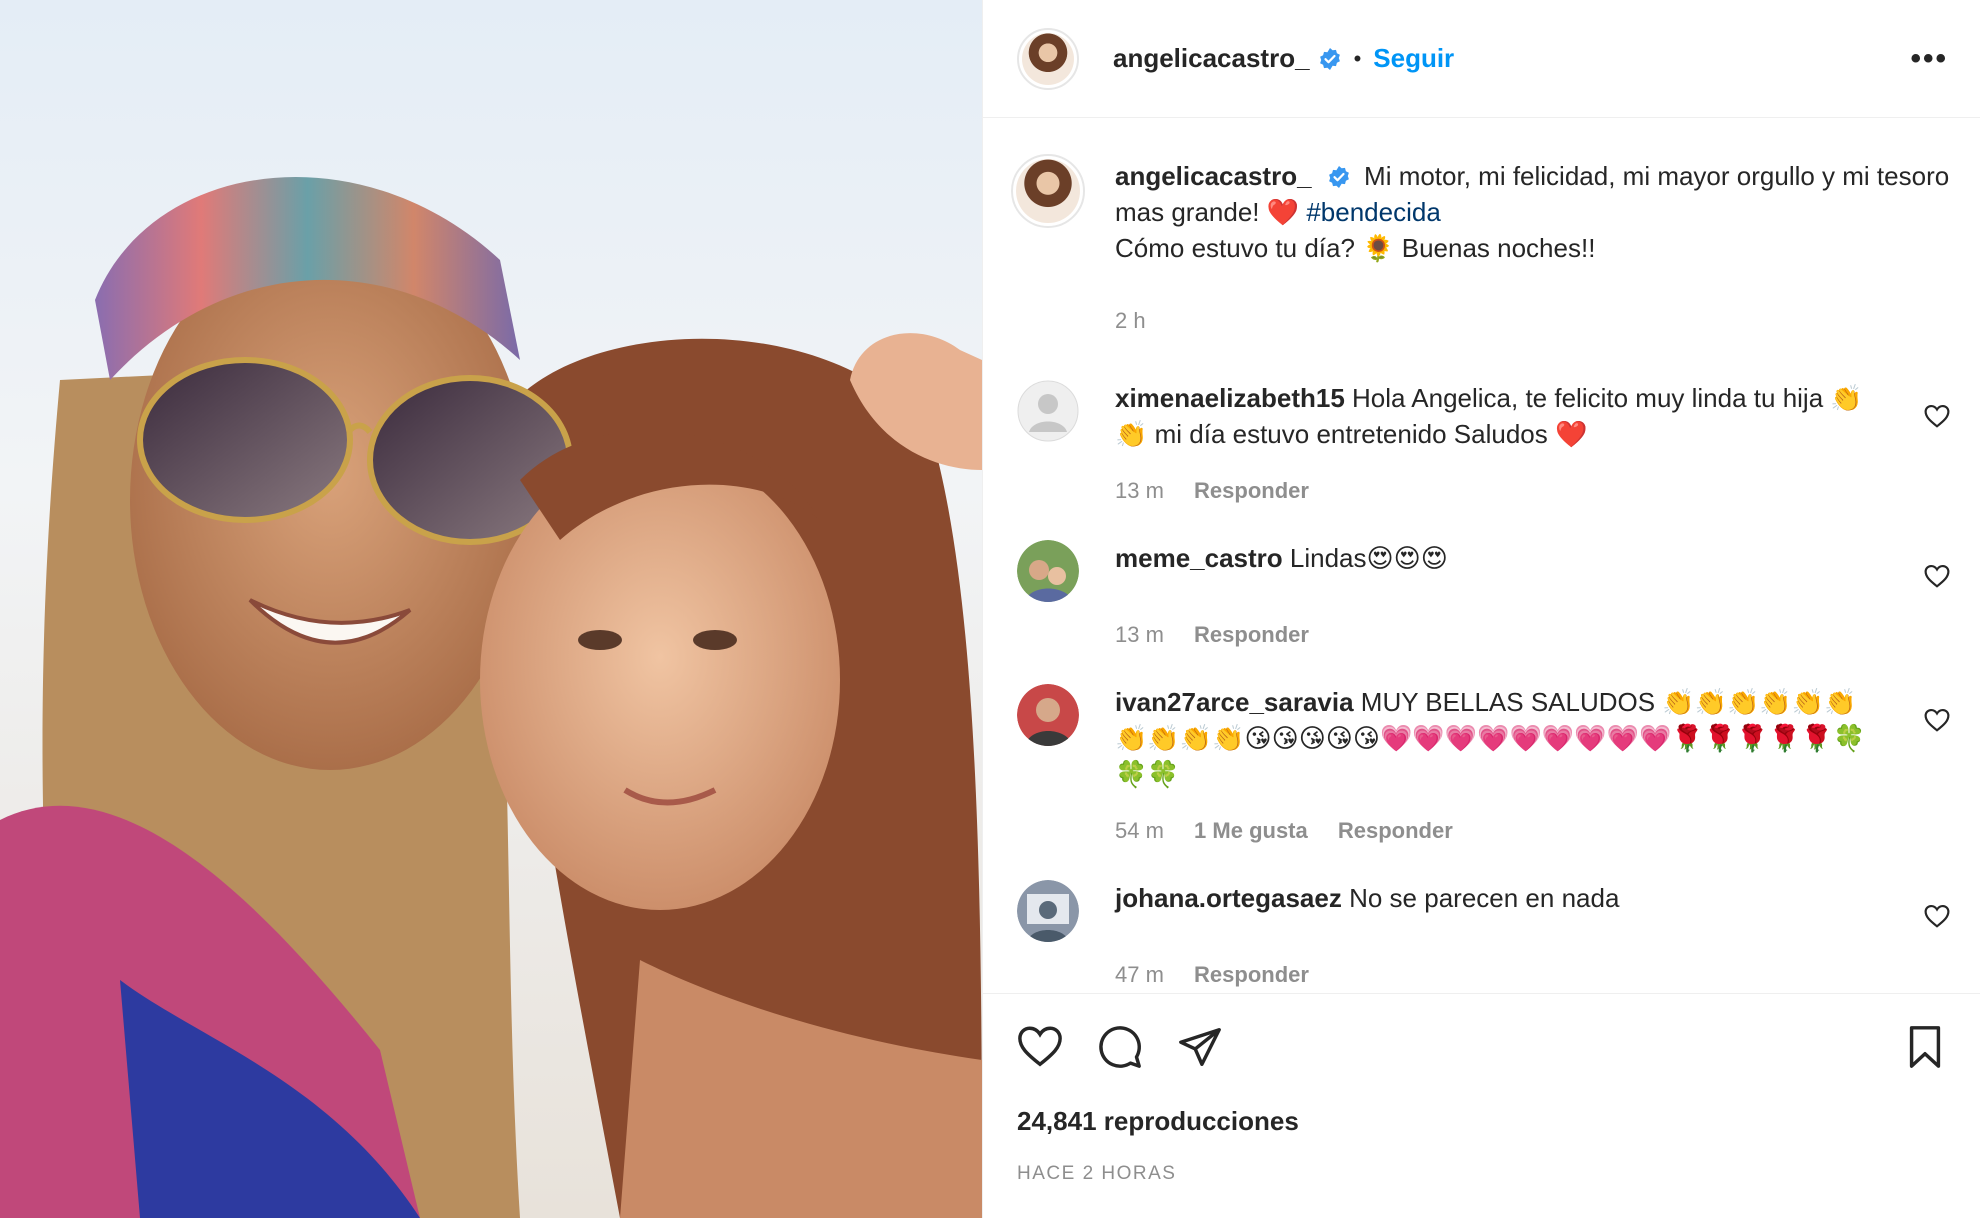 This screenshot has height=1218, width=1980. I want to click on comment-icon, so click(1120, 1047).